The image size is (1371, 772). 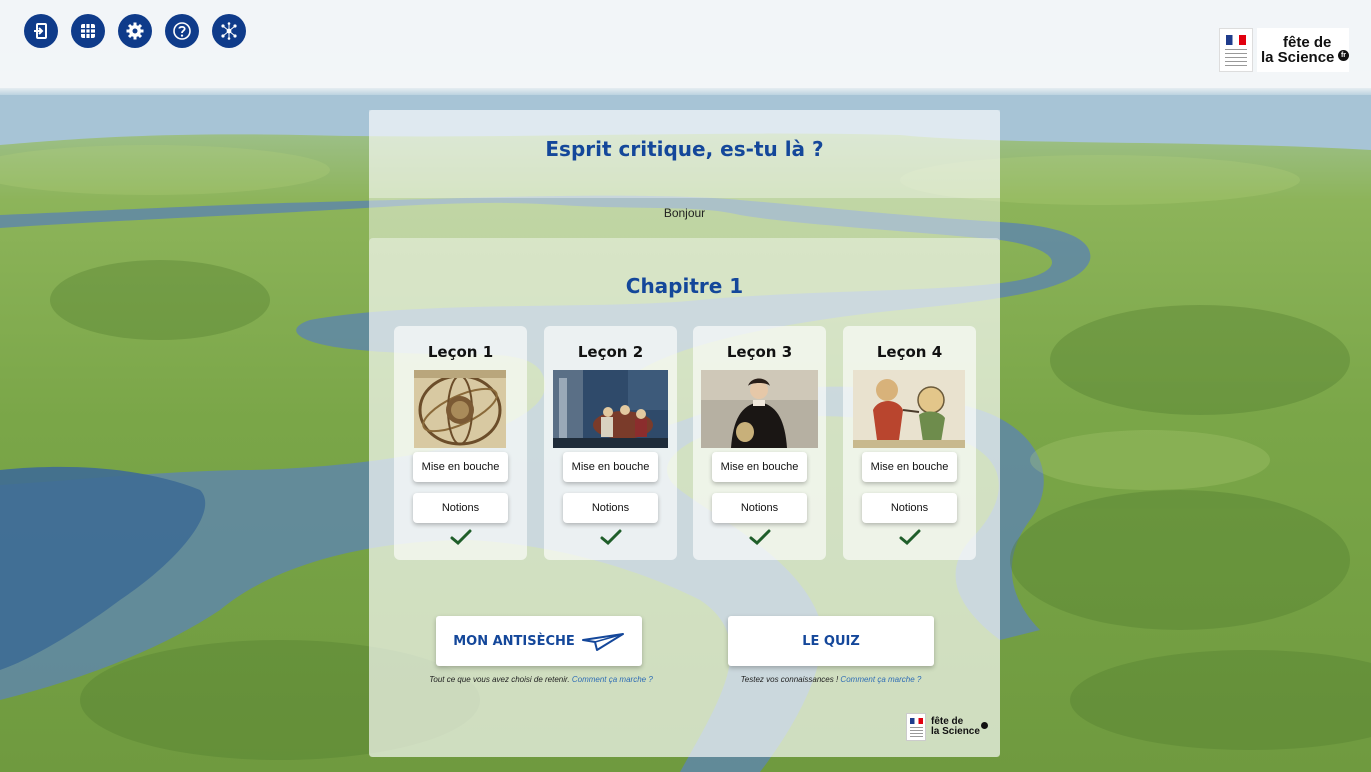 What do you see at coordinates (1307, 42) in the screenshot?
I see `logo-text-line1: fête de` at bounding box center [1307, 42].